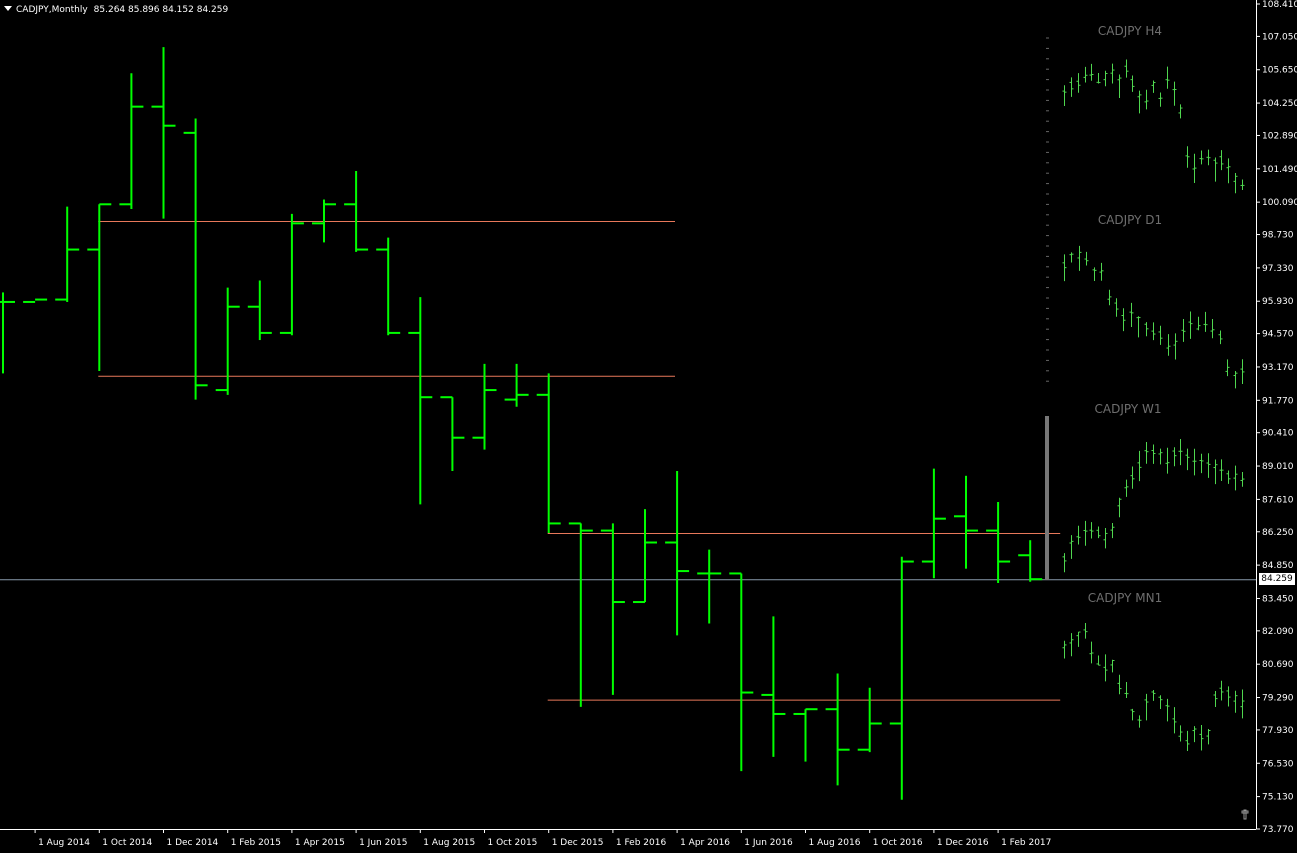  Describe the element at coordinates (1278, 731) in the screenshot. I see `y-tick-label: 77.930` at that location.